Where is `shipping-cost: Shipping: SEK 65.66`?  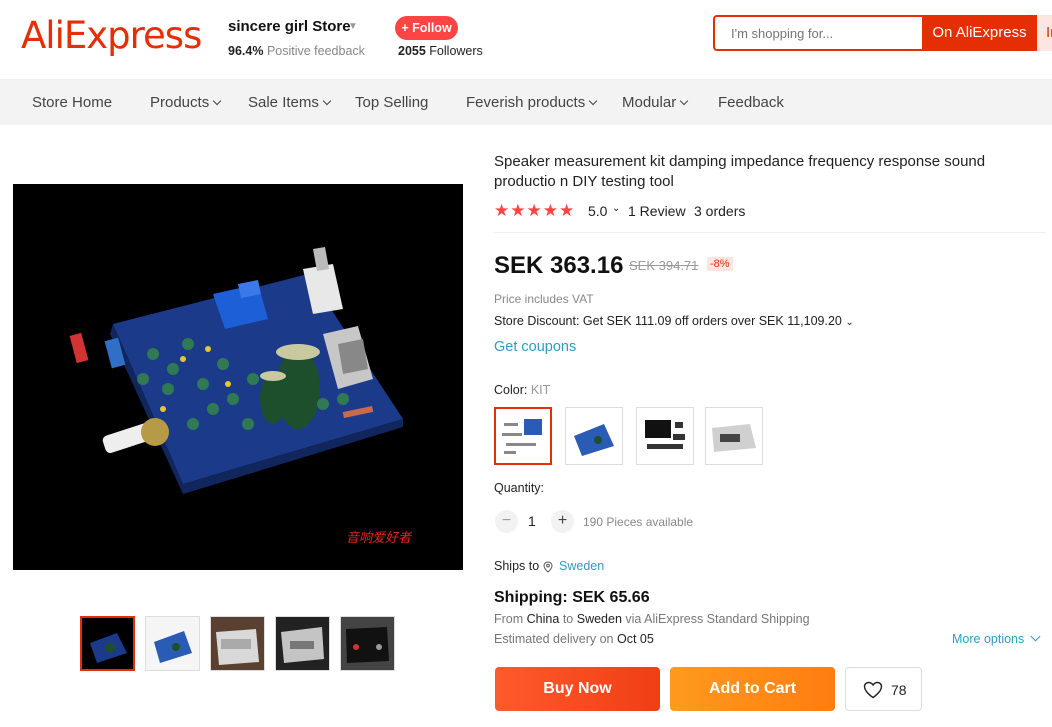 shipping-cost: Shipping: SEK 65.66 is located at coordinates (572, 597).